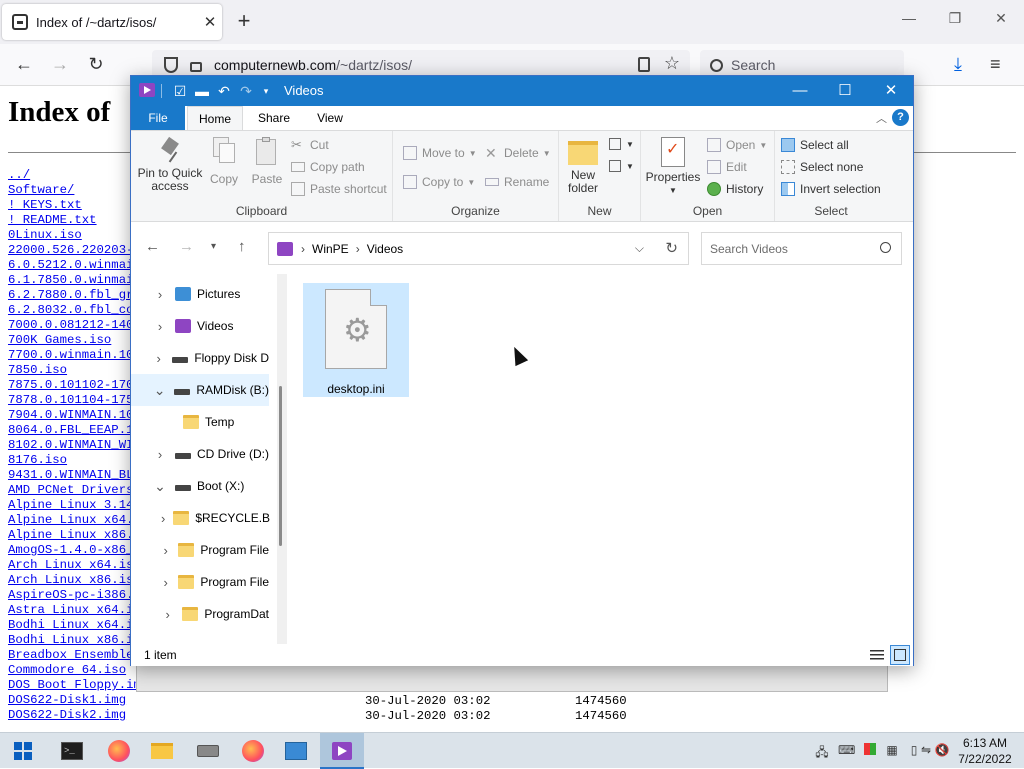  Describe the element at coordinates (296, 751) in the screenshot. I see `taskbar-network-tool` at that location.